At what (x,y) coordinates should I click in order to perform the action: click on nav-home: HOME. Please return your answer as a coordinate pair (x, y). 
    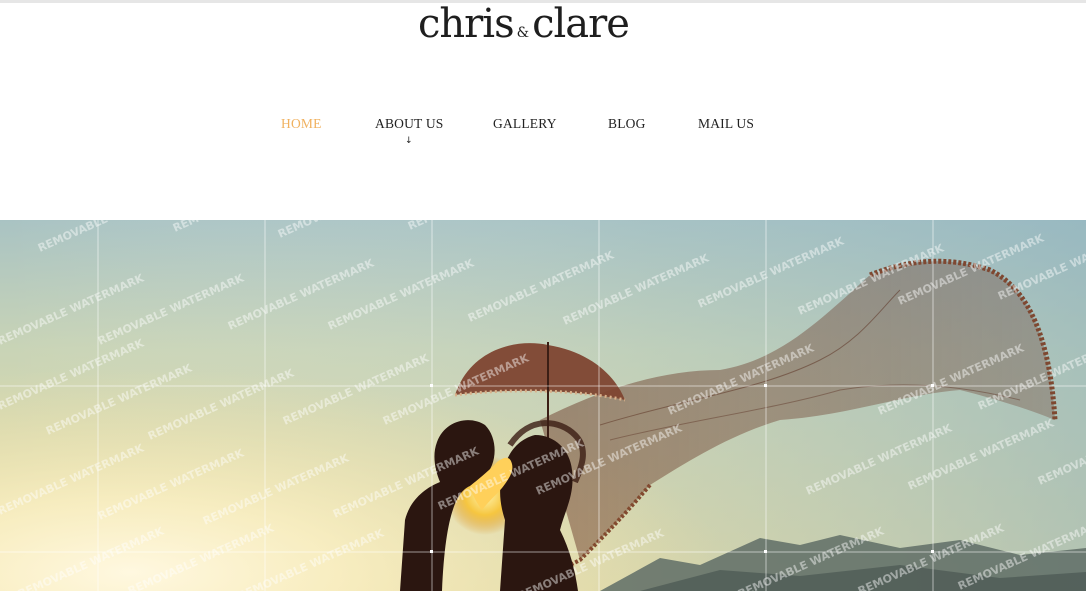
    Looking at the image, I should click on (301, 124).